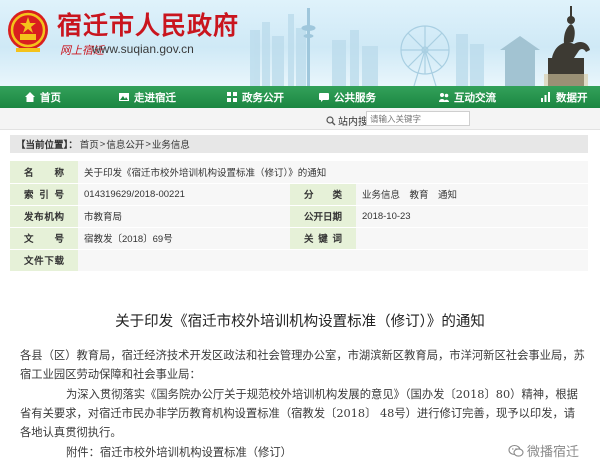  Describe the element at coordinates (331, 120) in the screenshot. I see `search-icon` at that location.